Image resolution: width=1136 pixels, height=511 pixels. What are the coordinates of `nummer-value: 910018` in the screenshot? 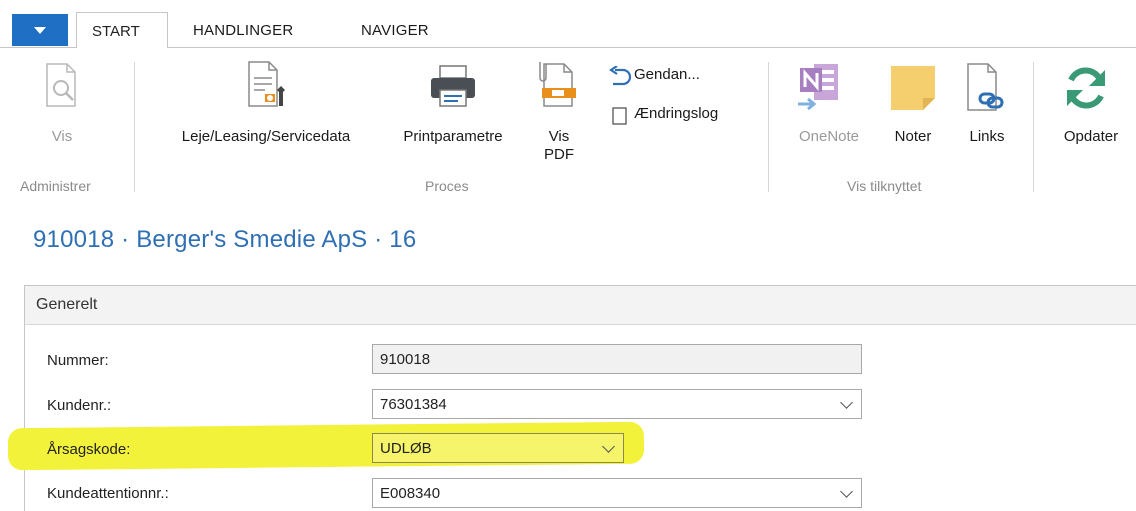 It's located at (405, 359).